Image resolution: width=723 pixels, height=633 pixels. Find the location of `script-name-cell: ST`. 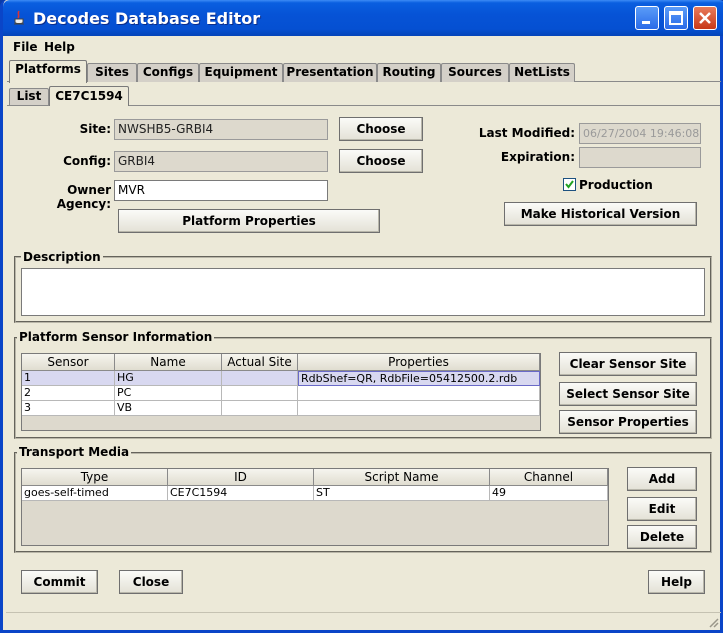

script-name-cell: ST is located at coordinates (402, 493).